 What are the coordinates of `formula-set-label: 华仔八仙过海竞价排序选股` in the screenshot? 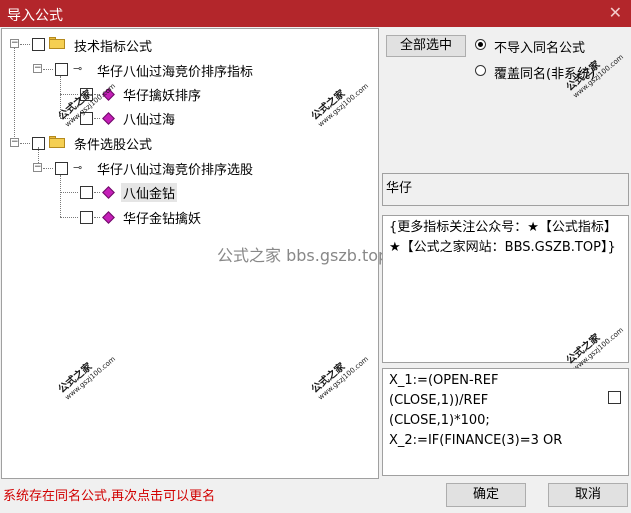 It's located at (175, 168).